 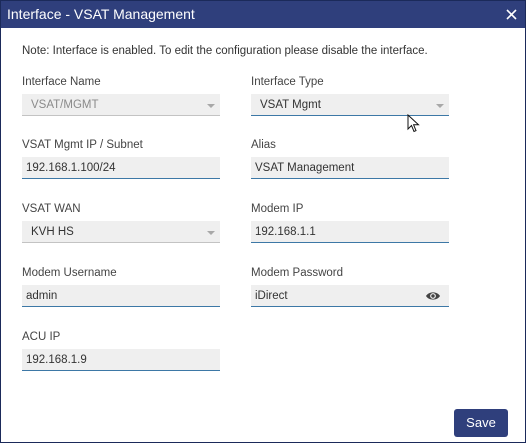 I want to click on acu-ip-value: 192.168.1.9, so click(x=56, y=360).